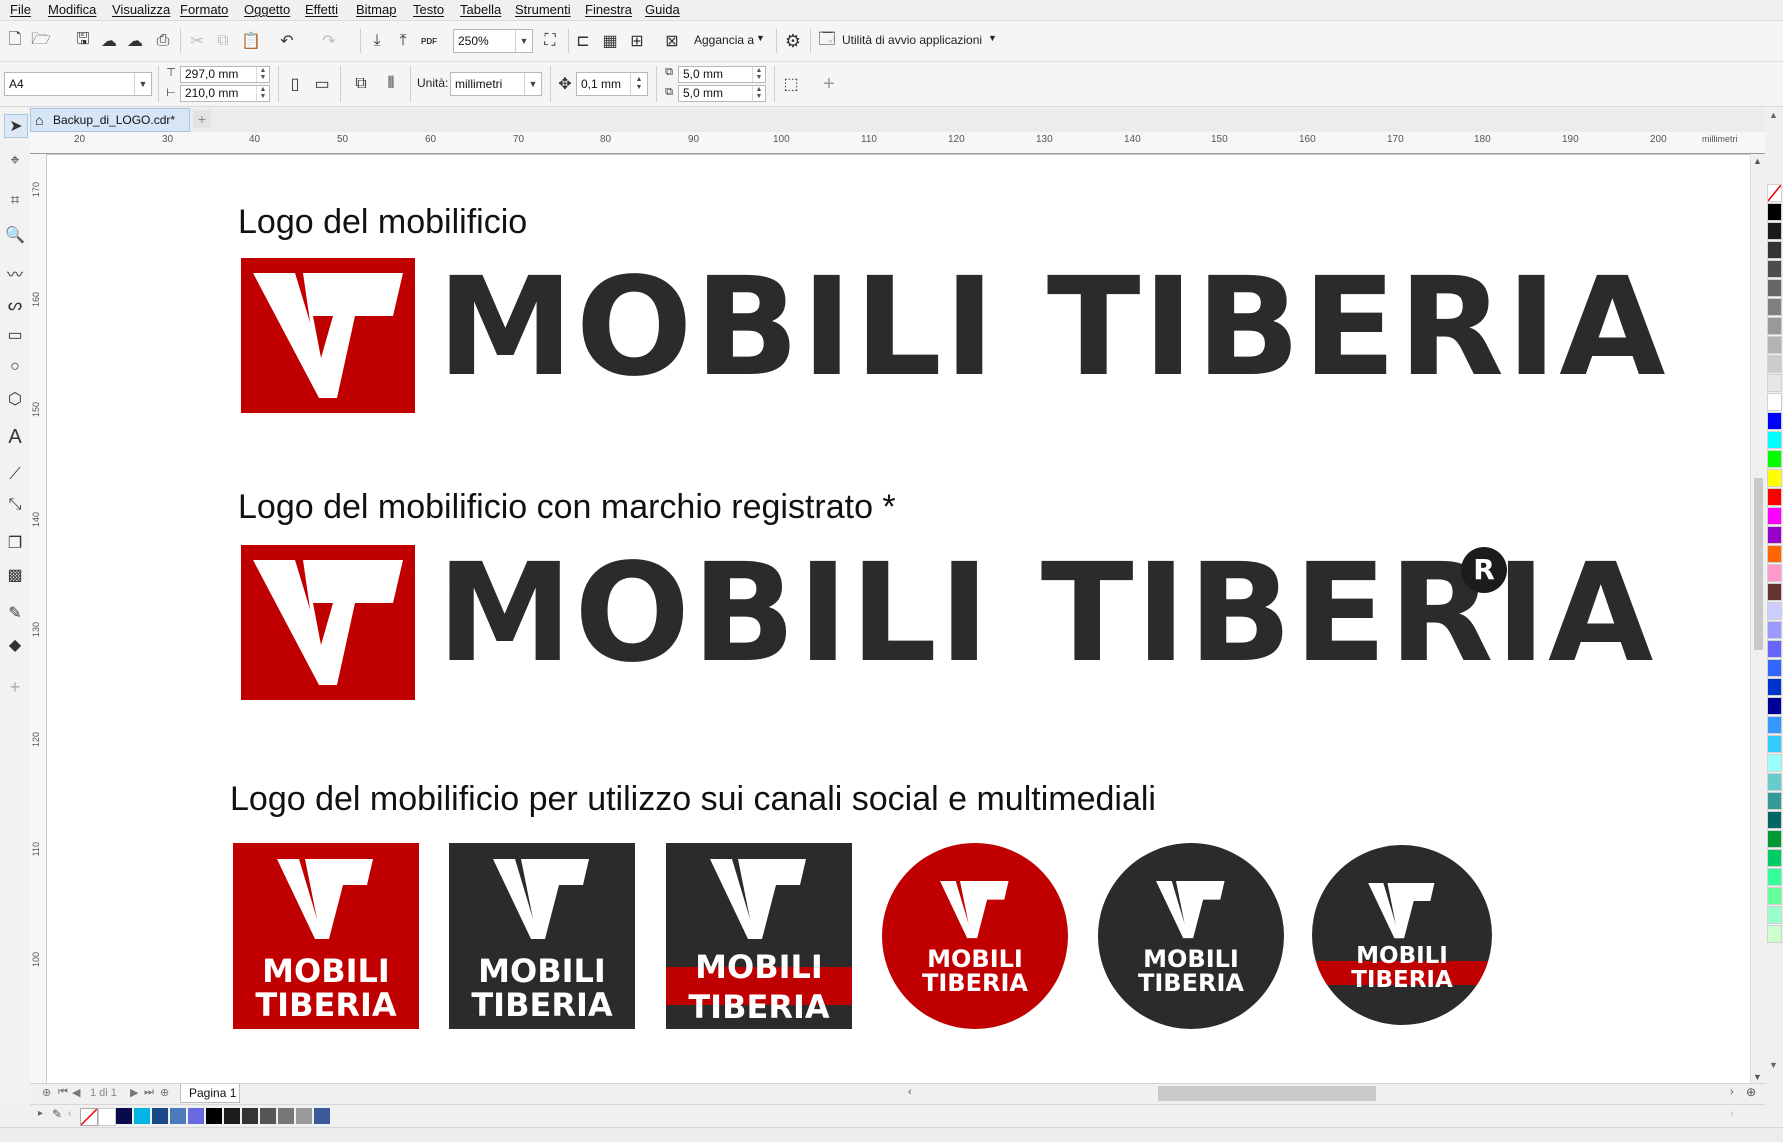 This screenshot has width=1783, height=1142. What do you see at coordinates (1191, 936) in the screenshot?
I see `social-badge-dark-circle: MOBILI TIBERIA` at bounding box center [1191, 936].